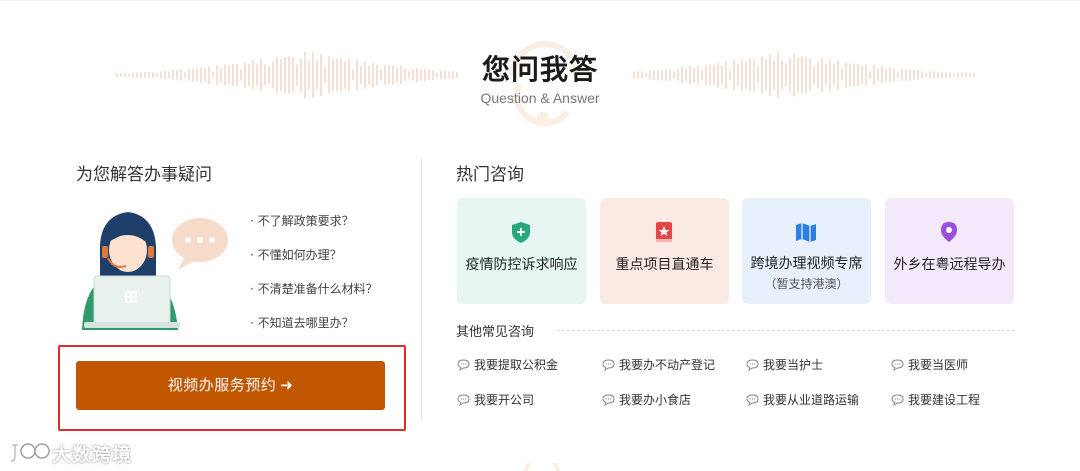  What do you see at coordinates (806, 251) in the screenshot?
I see `hot-card-cross-border: 跨境办理视频专席 （暂支持港澳）` at bounding box center [806, 251].